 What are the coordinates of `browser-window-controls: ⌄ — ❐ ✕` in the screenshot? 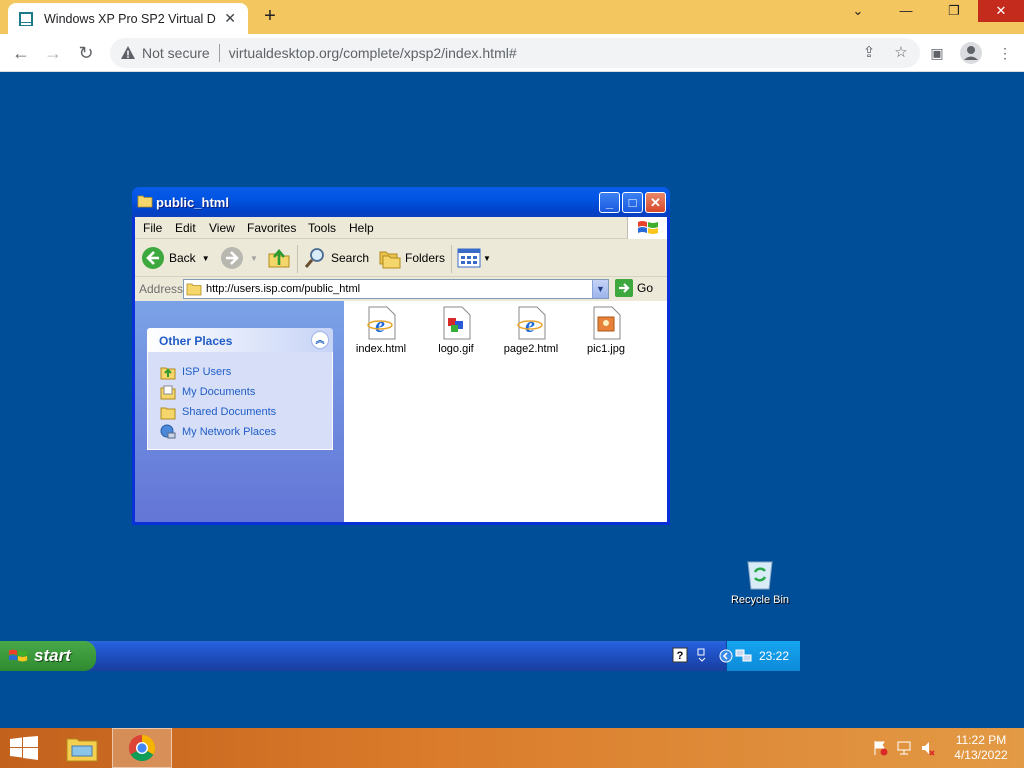 It's located at (929, 17).